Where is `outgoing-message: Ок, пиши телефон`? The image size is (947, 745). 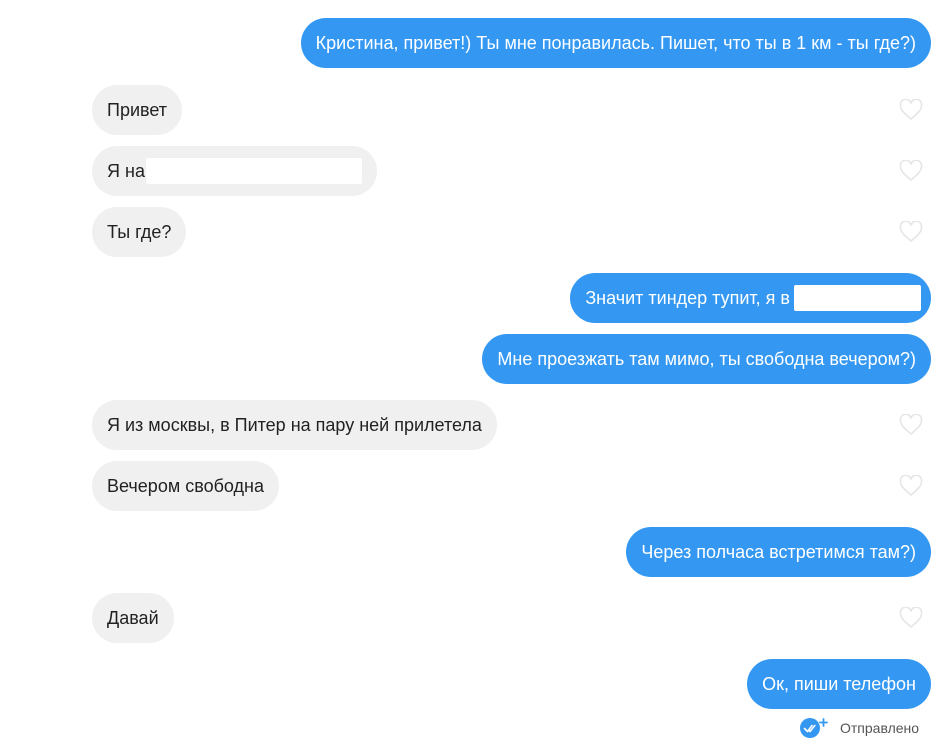 outgoing-message: Ок, пиши телефон is located at coordinates (839, 684).